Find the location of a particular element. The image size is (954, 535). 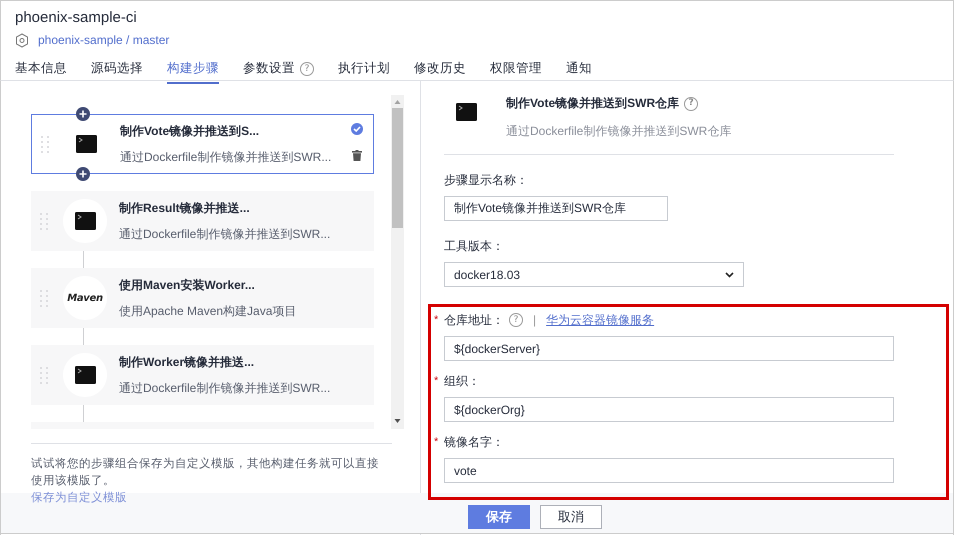

maven-logo: Maven is located at coordinates (85, 298).